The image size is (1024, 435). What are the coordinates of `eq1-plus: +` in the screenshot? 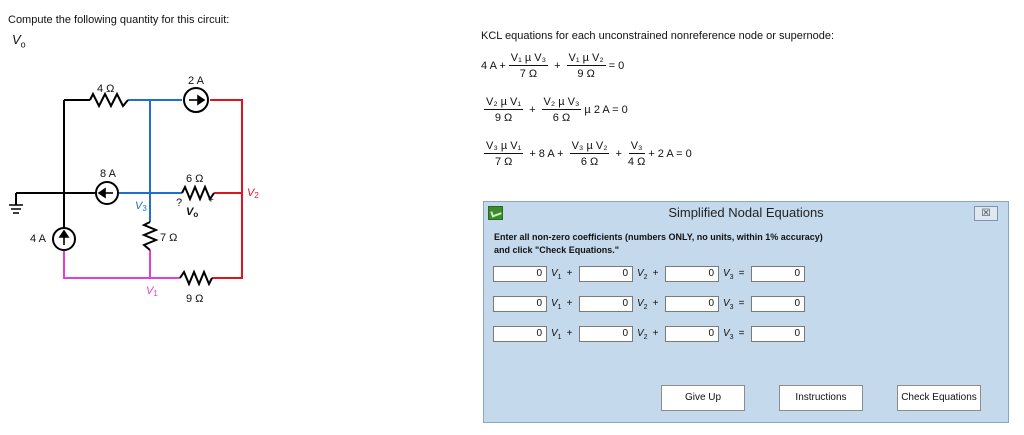 It's located at (557, 66).